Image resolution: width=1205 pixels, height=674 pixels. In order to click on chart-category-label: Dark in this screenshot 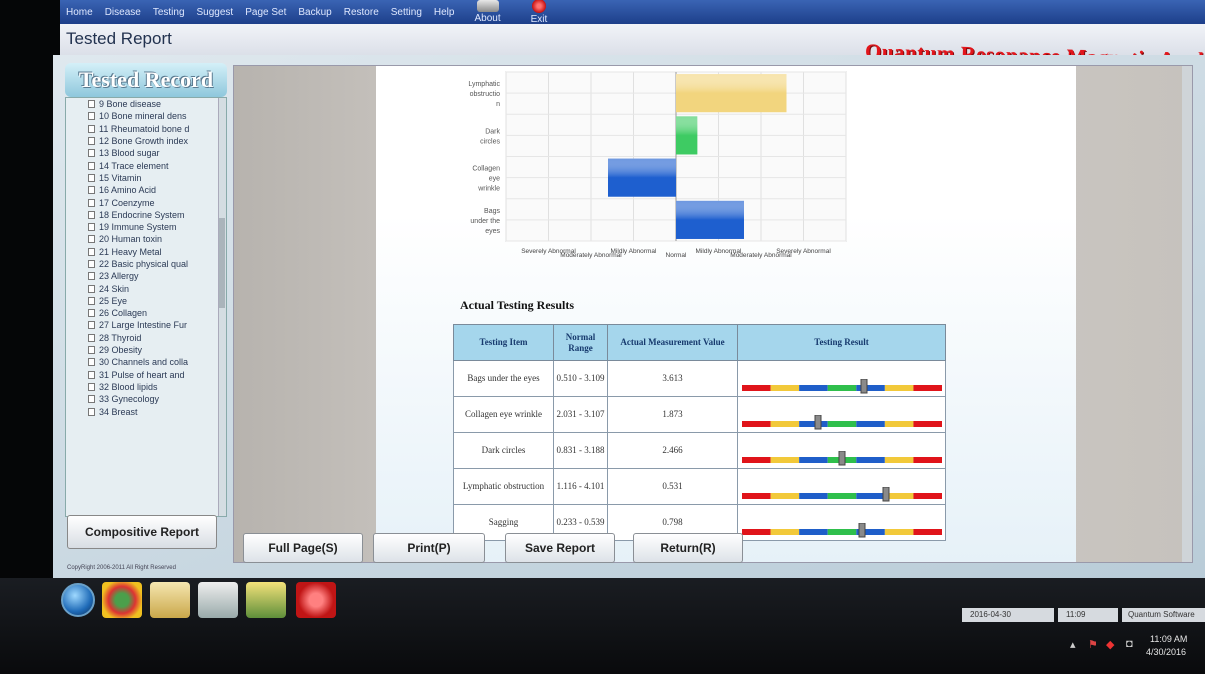, I will do `click(492, 131)`.